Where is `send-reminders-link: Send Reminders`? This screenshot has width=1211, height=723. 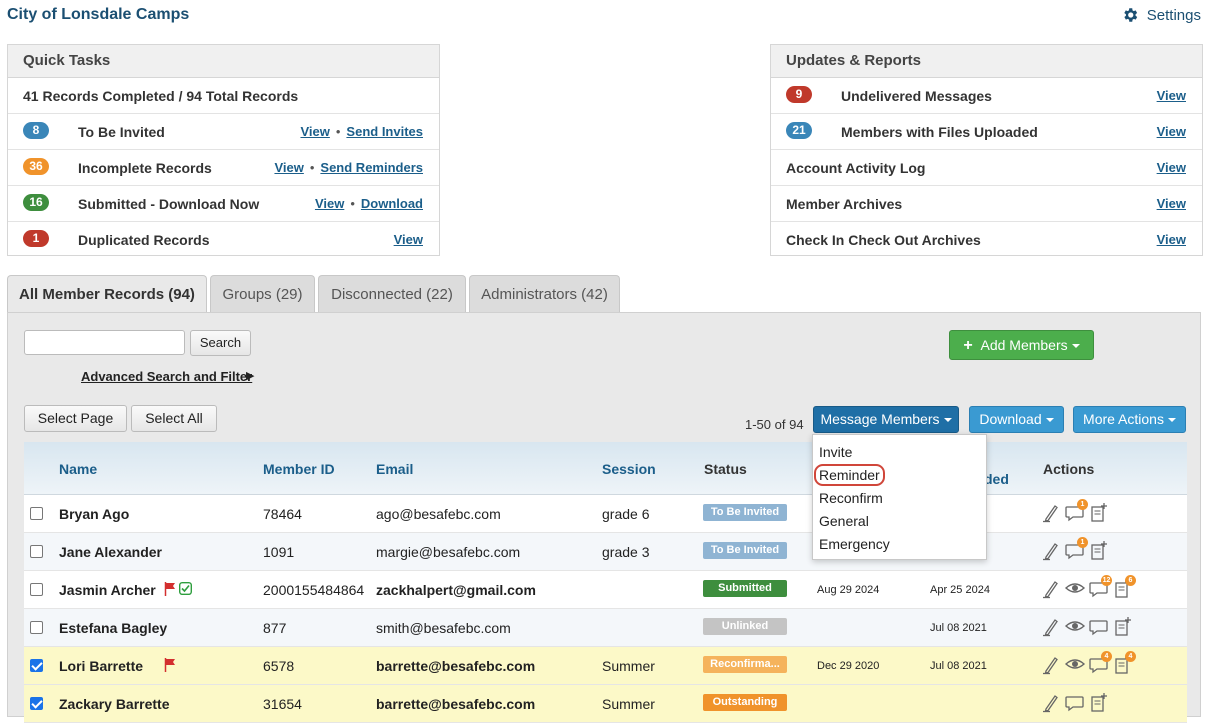
send-reminders-link: Send Reminders is located at coordinates (371, 167).